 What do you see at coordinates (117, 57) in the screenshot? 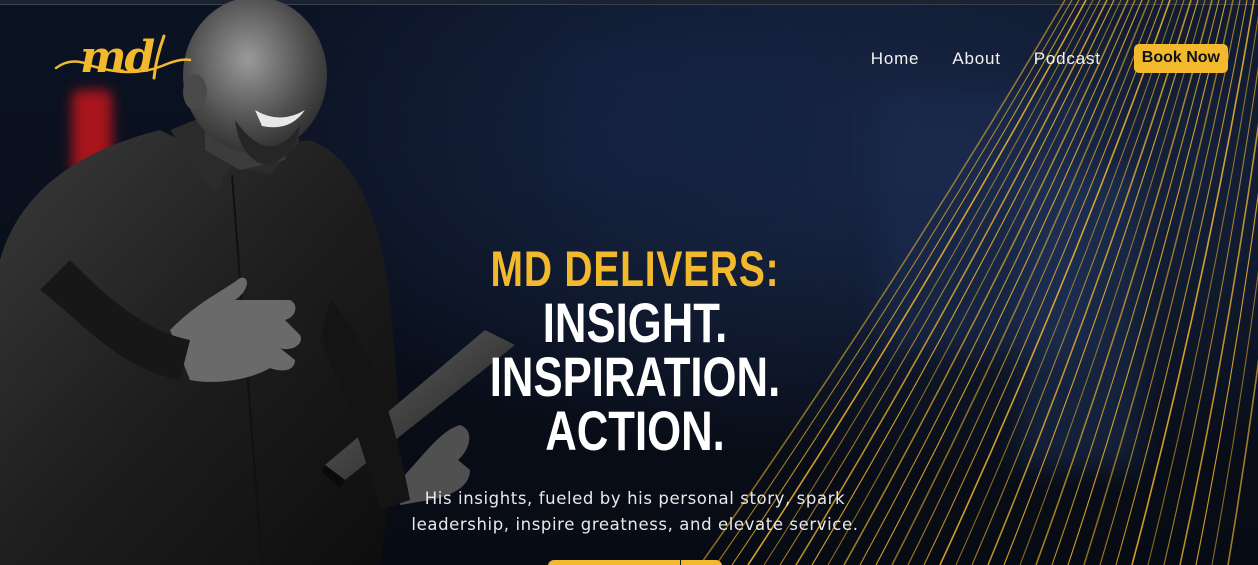
I see `logo-text: md` at bounding box center [117, 57].